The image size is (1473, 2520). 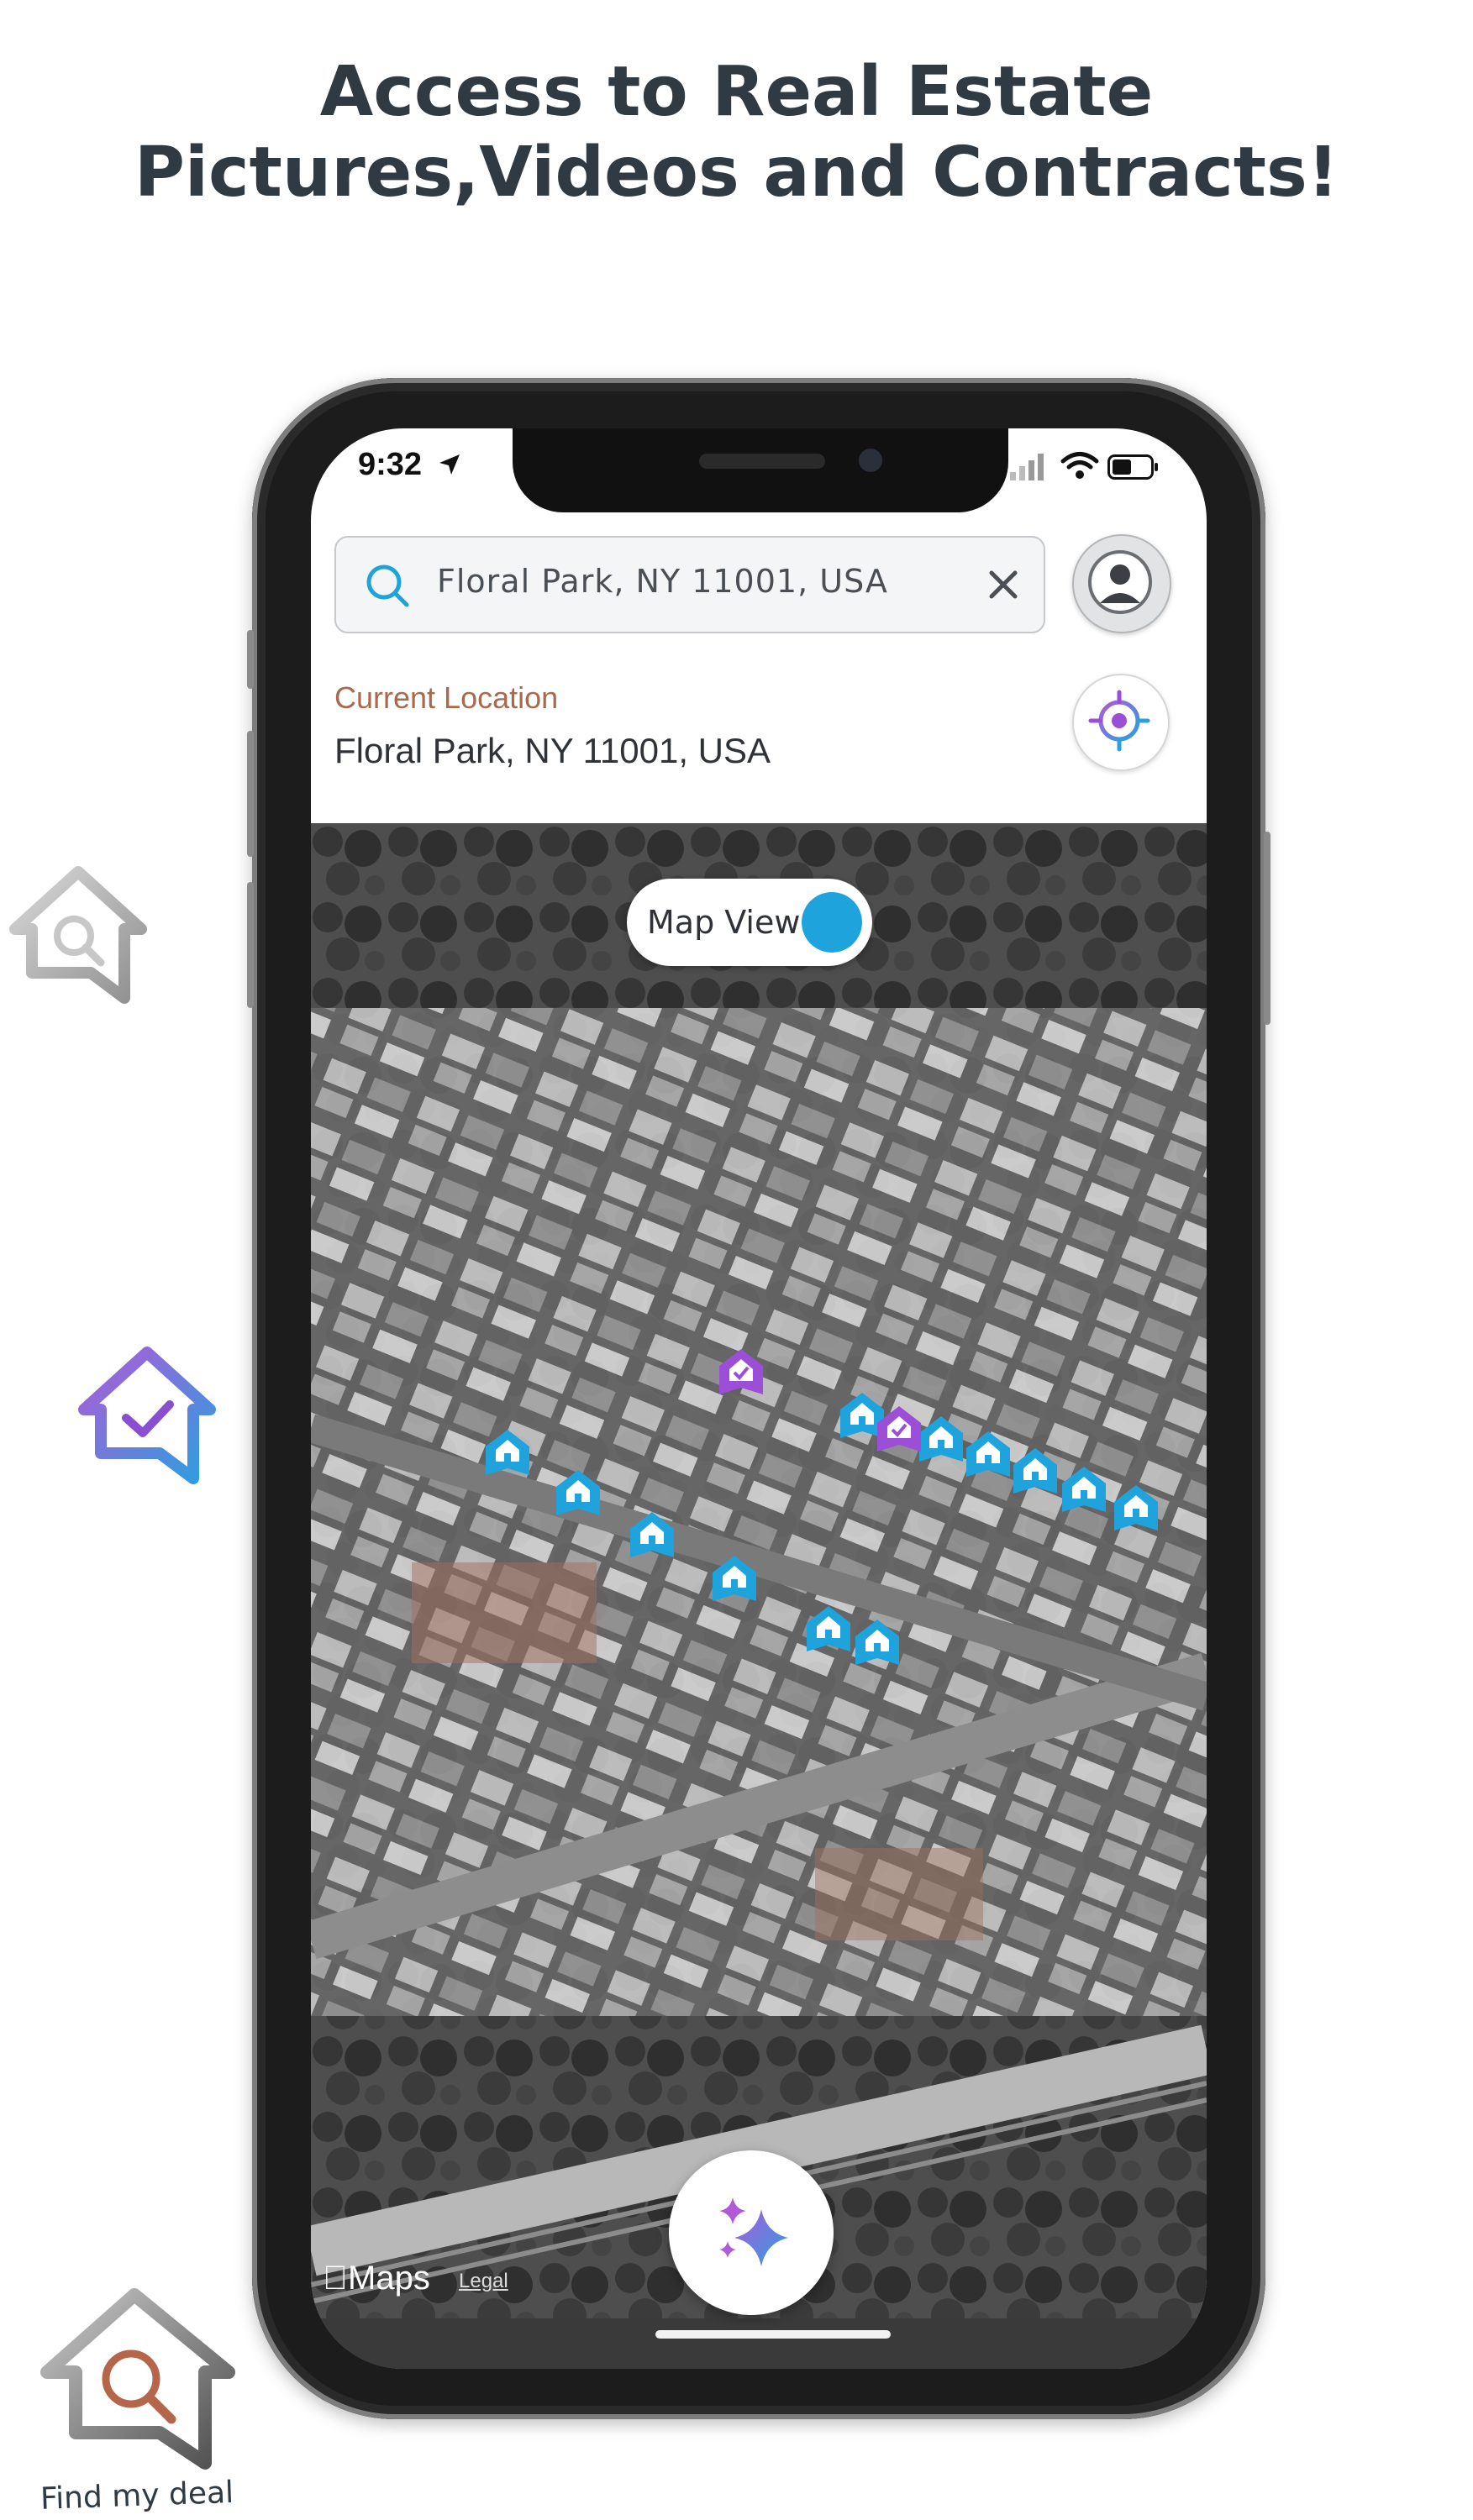 I want to click on legal-link: Legal, so click(x=483, y=2281).